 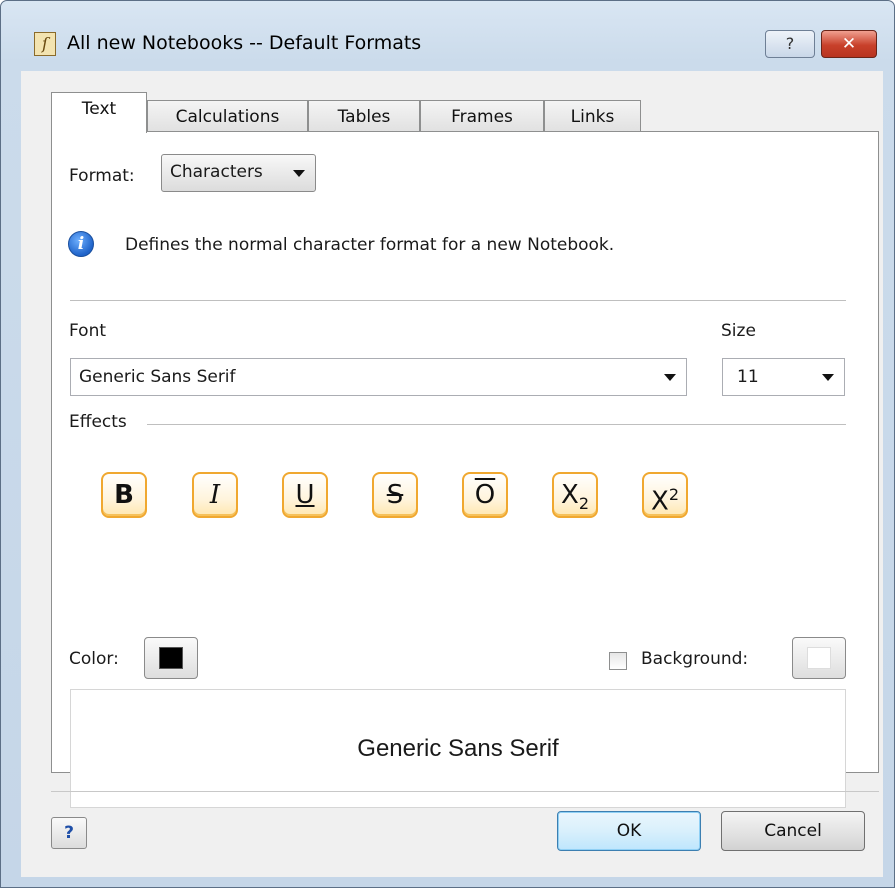 I want to click on info-icon: i, so click(x=81, y=244).